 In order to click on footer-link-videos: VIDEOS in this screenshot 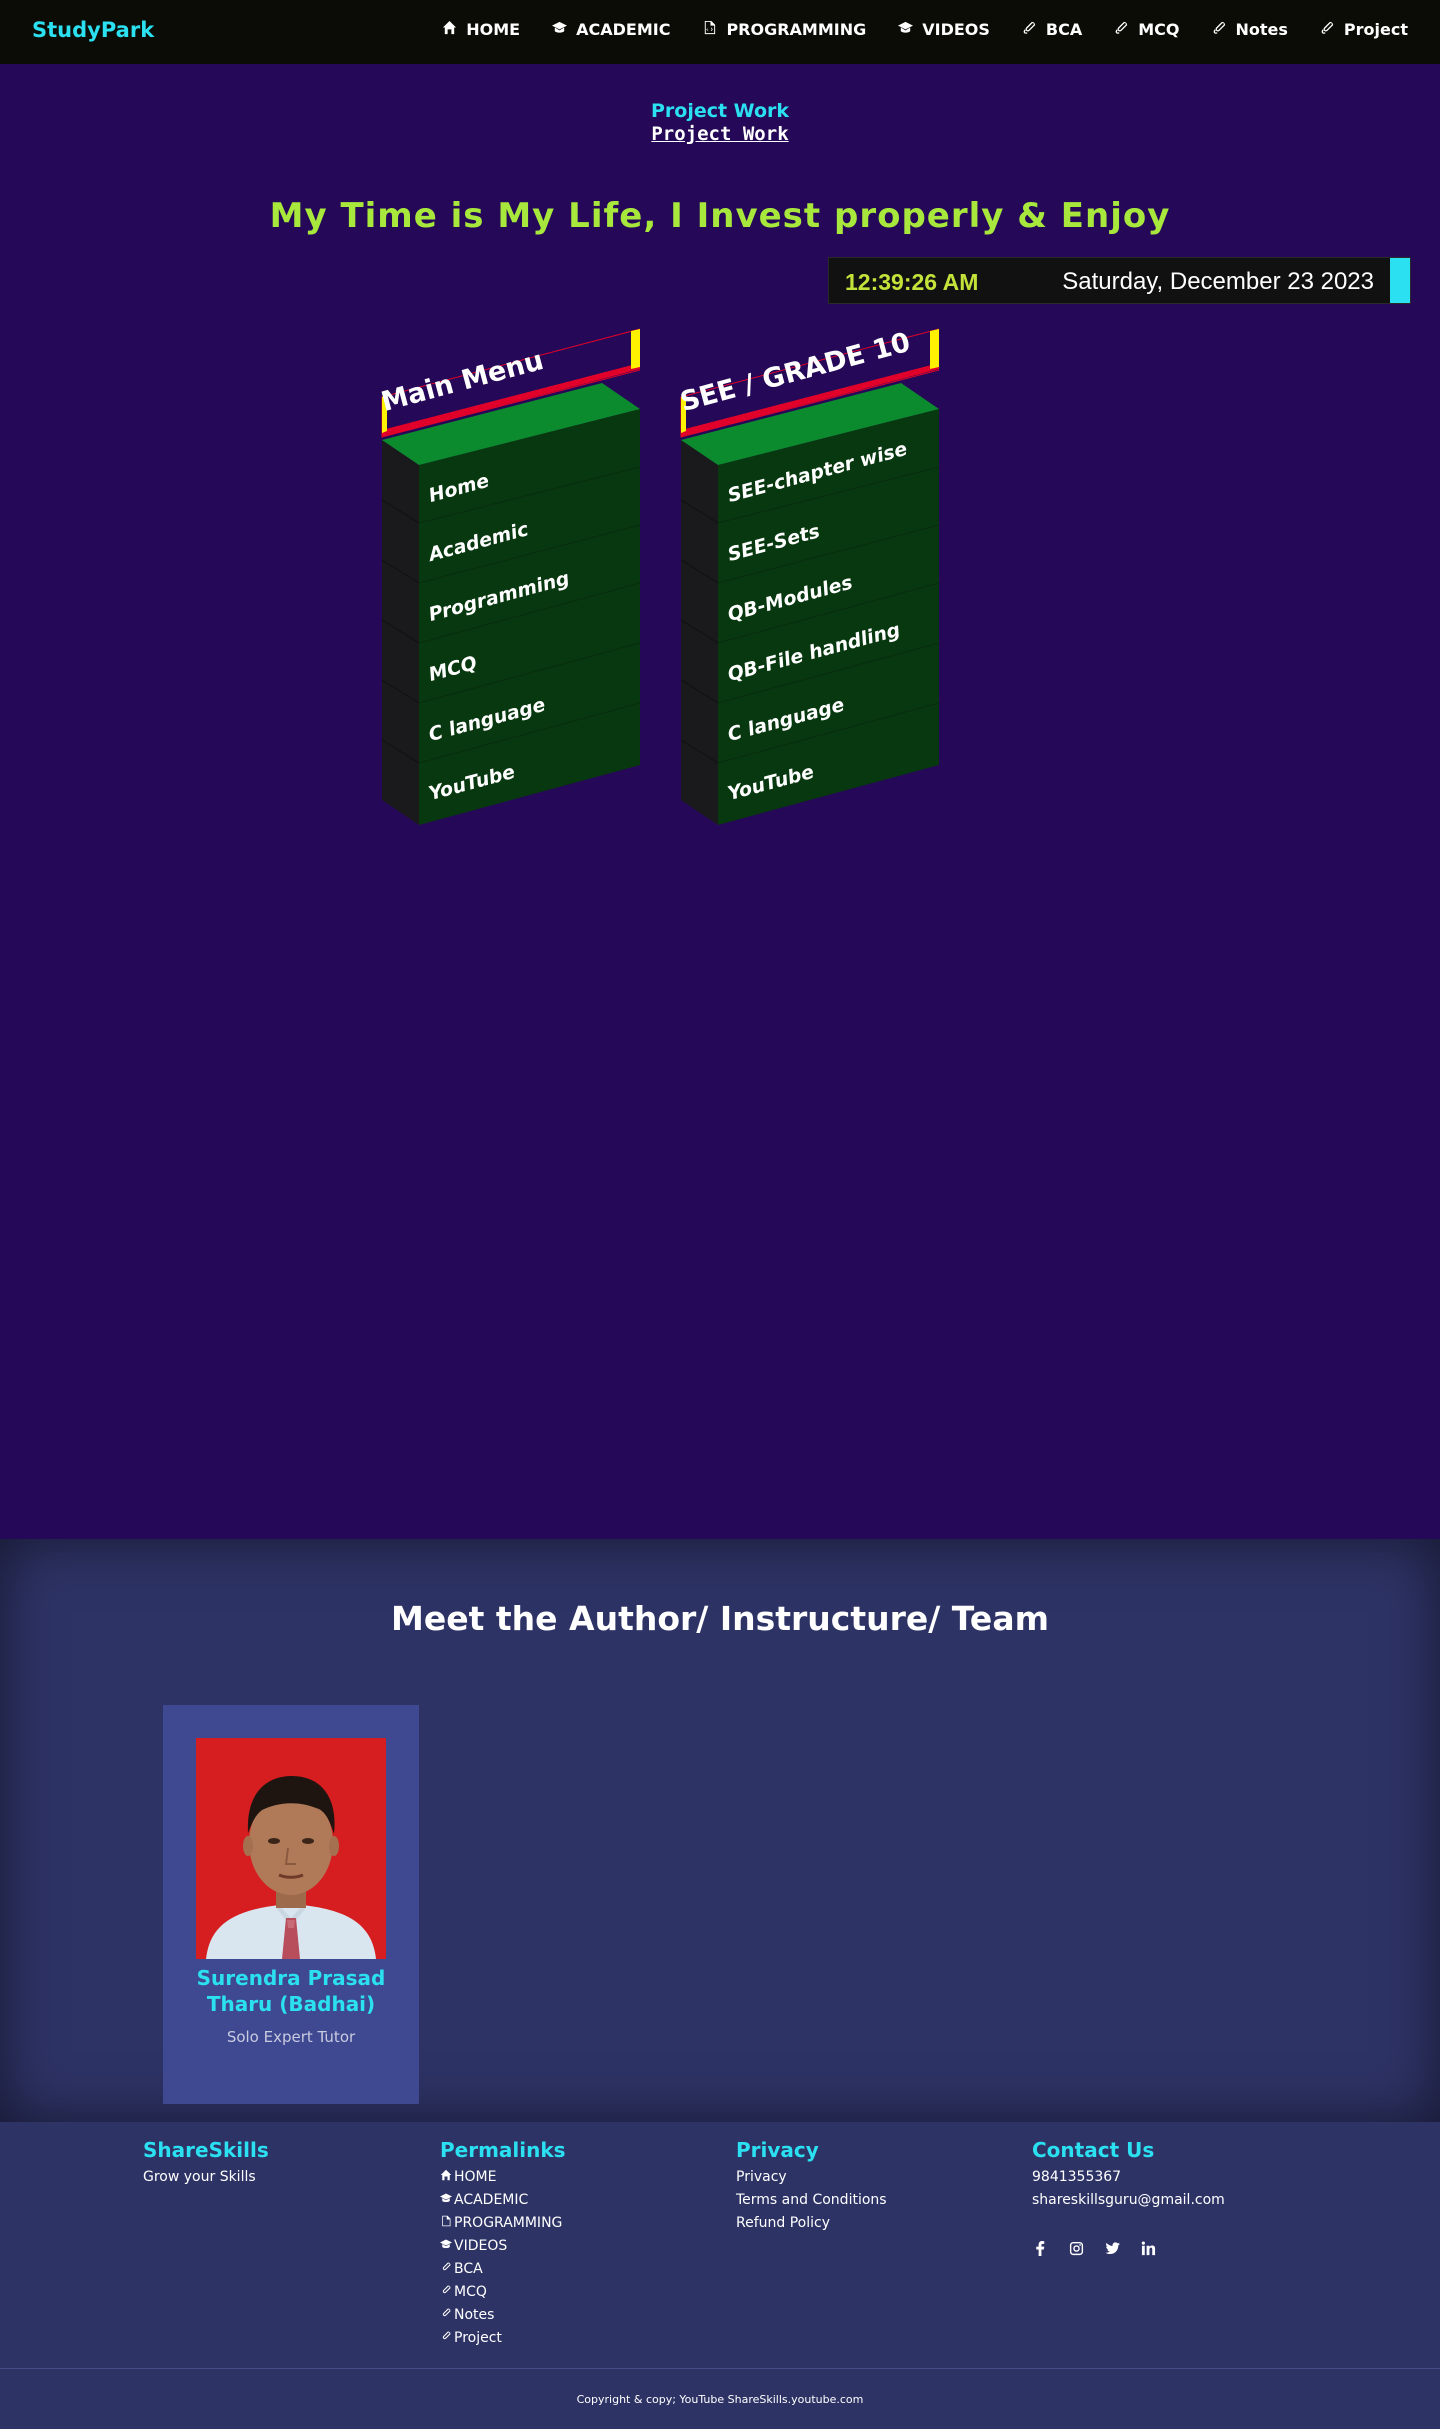, I will do `click(503, 2246)`.